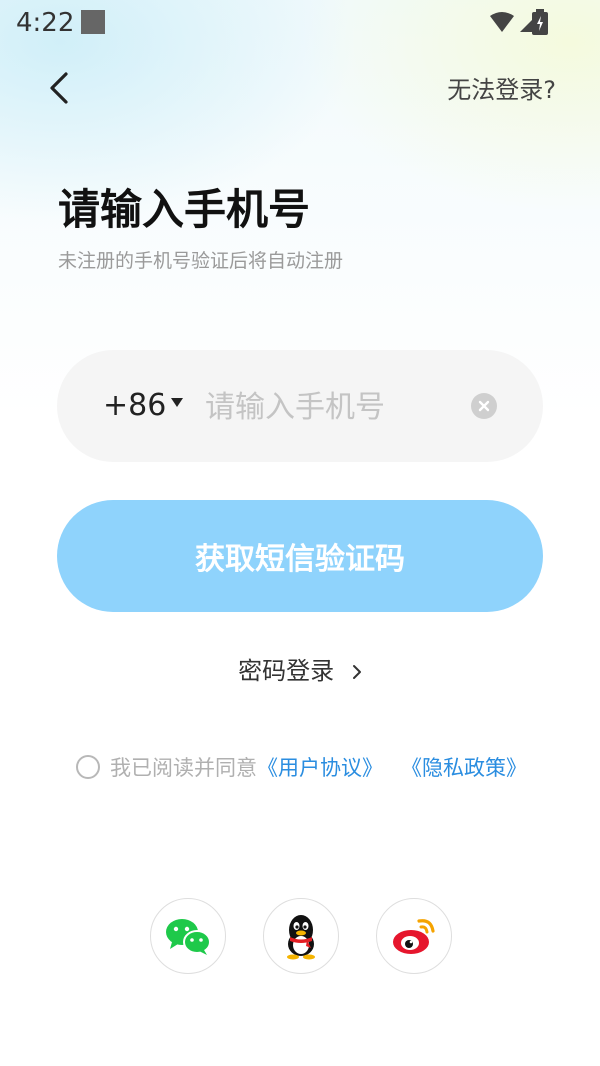 The image size is (600, 1066). I want to click on agreement-prefix: 我已阅读并同意, so click(183, 768).